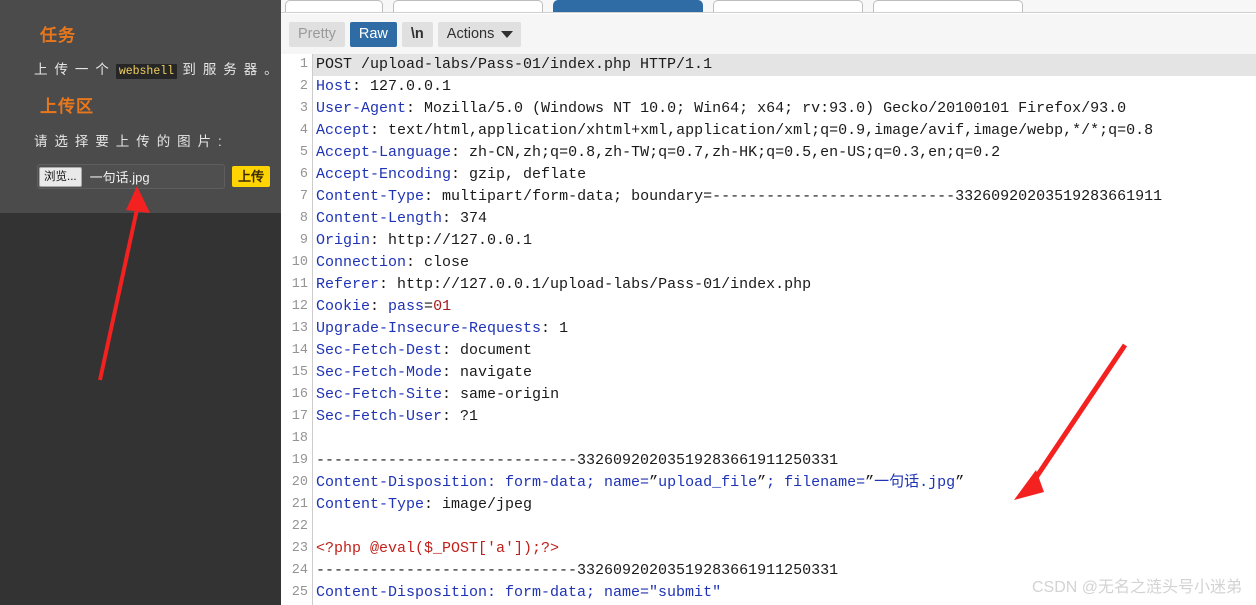  I want to click on line-number: 2, so click(303, 86).